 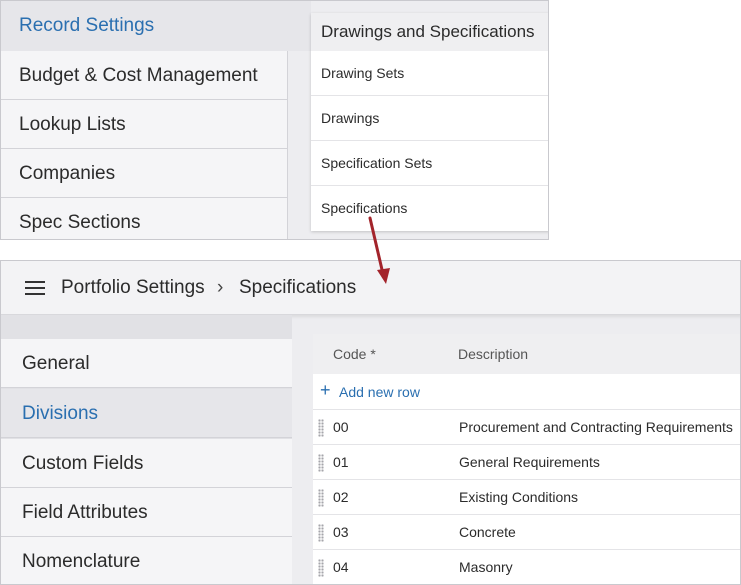 I want to click on hamburger-menu-icon, so click(x=35, y=288).